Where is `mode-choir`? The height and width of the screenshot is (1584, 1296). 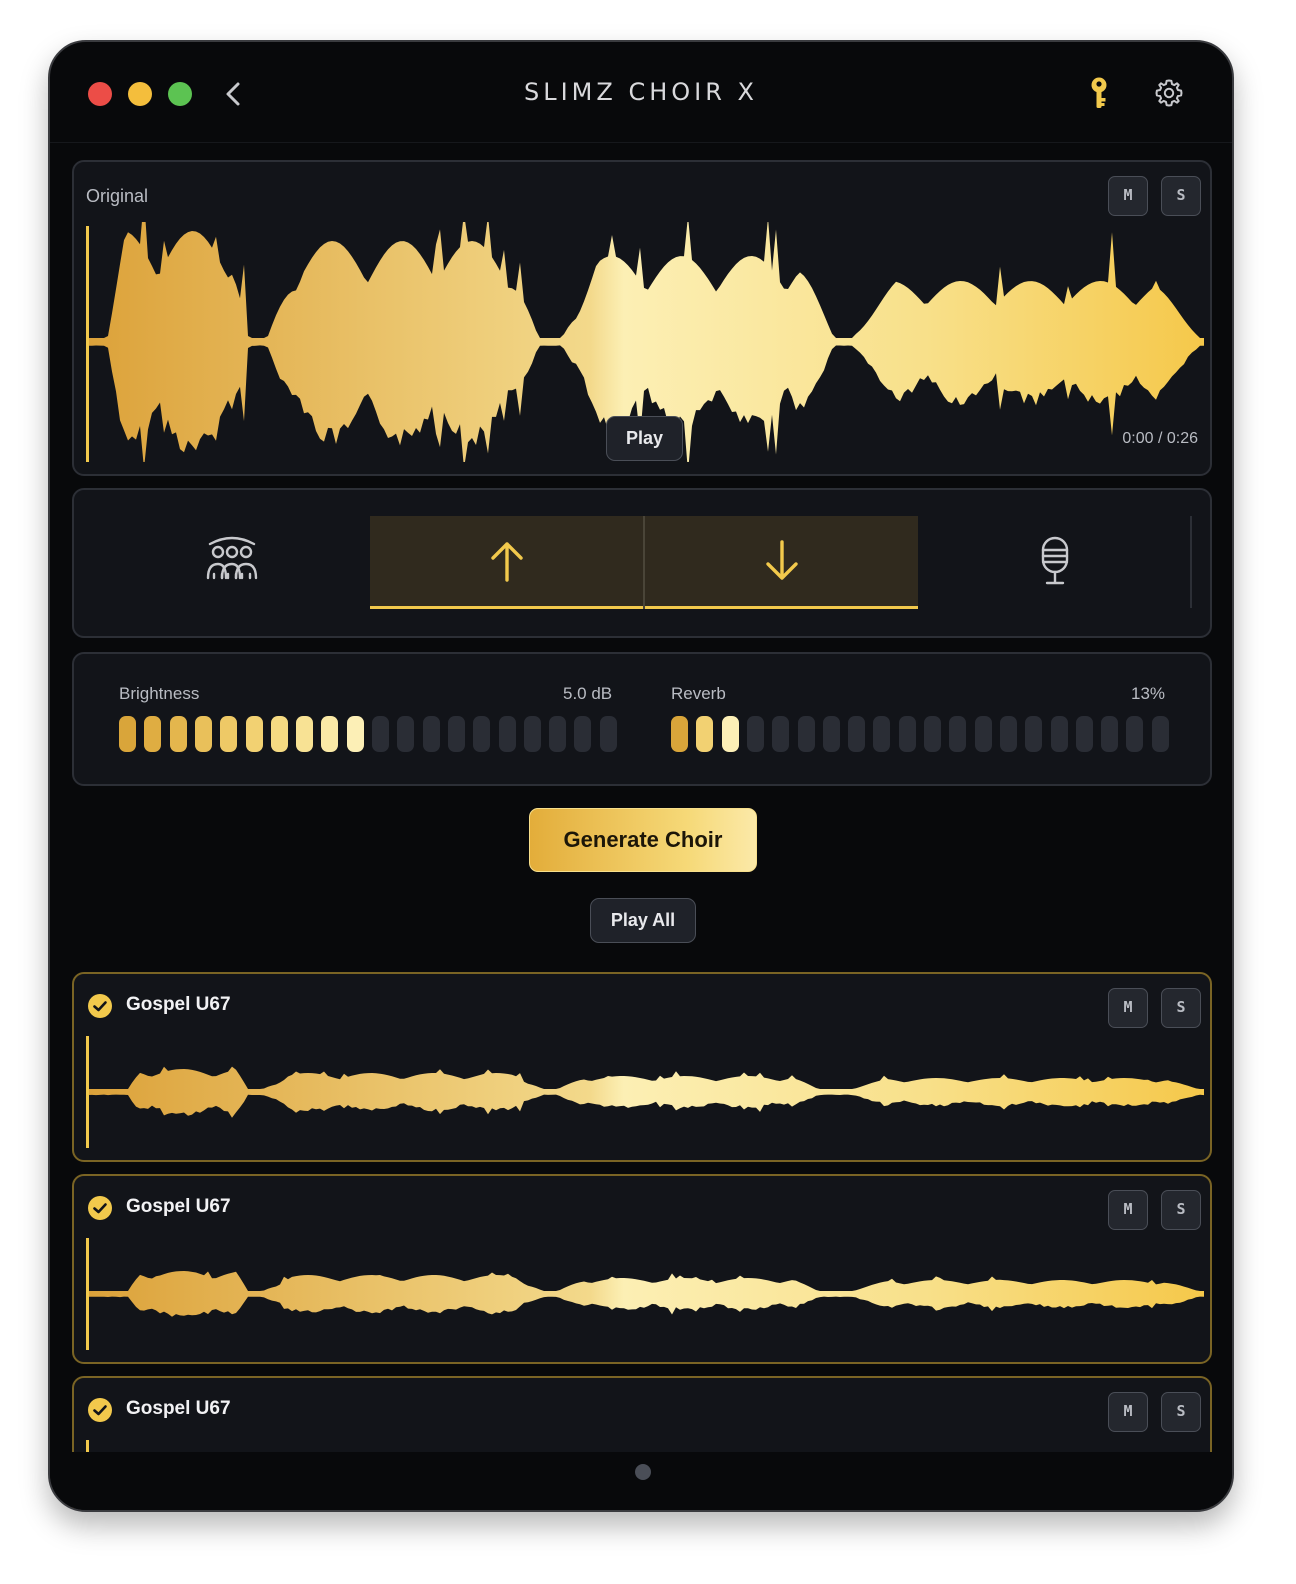
mode-choir is located at coordinates (234, 560).